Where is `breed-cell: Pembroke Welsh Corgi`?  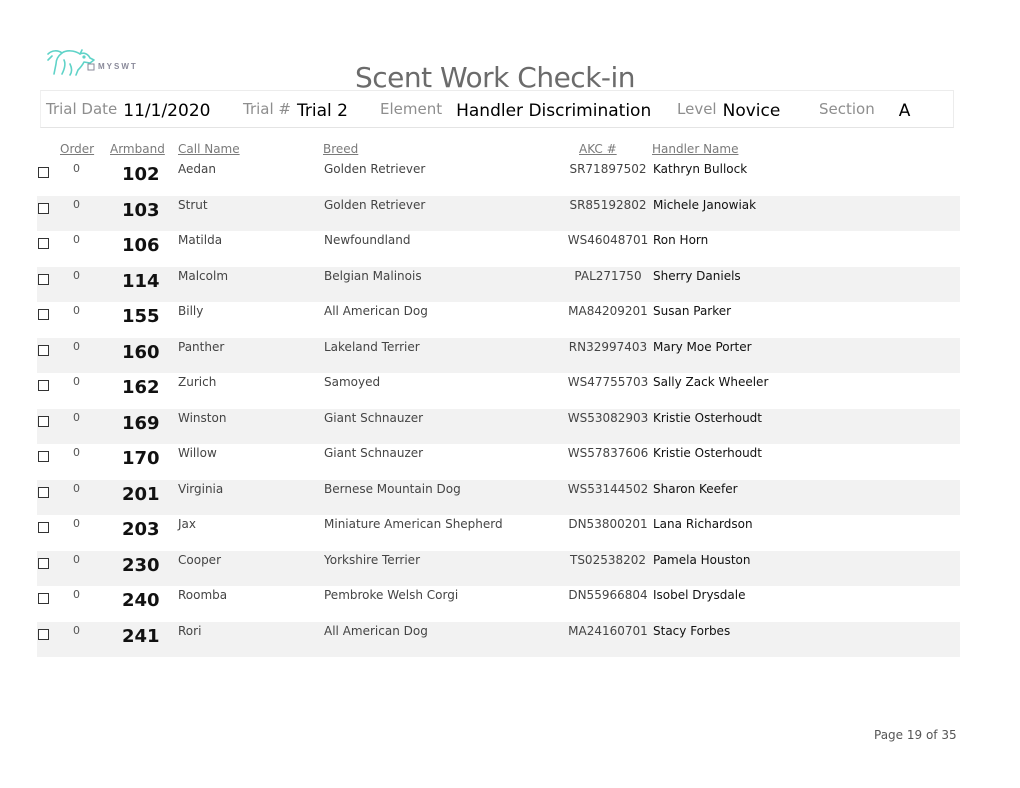
breed-cell: Pembroke Welsh Corgi is located at coordinates (391, 595).